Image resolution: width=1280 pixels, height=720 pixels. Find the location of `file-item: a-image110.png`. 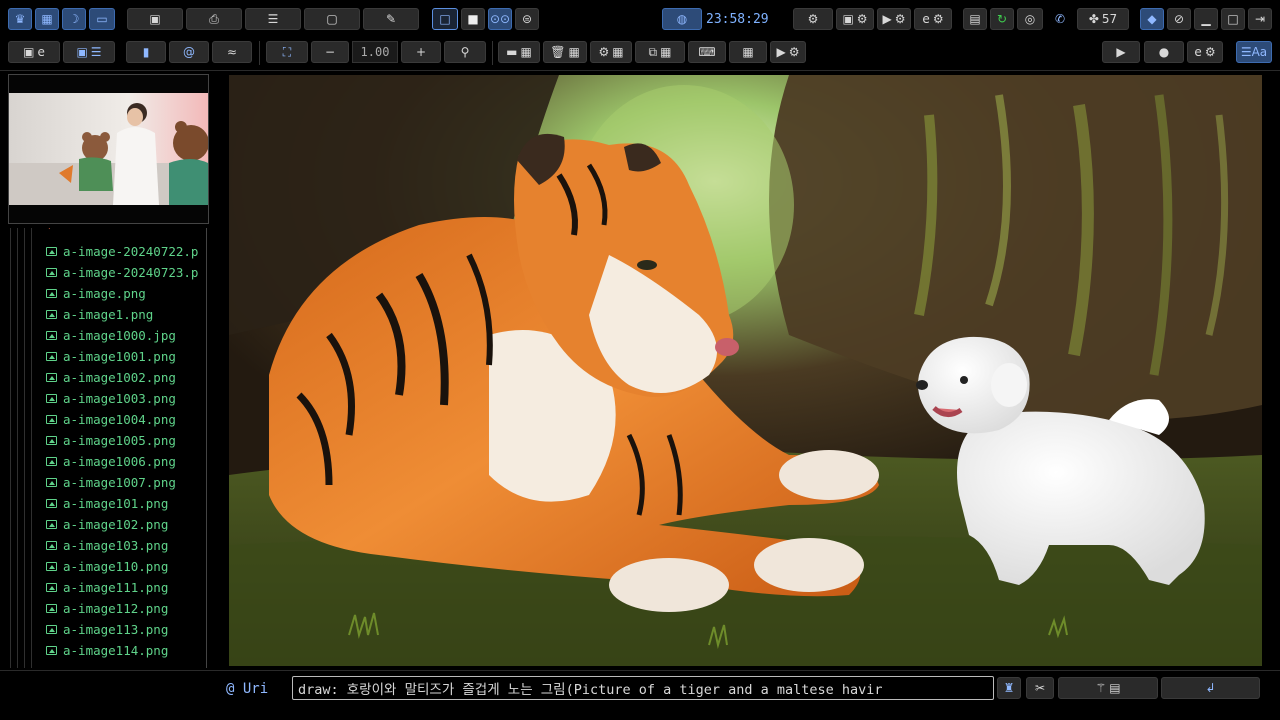

file-item: a-image110.png is located at coordinates (107, 566).